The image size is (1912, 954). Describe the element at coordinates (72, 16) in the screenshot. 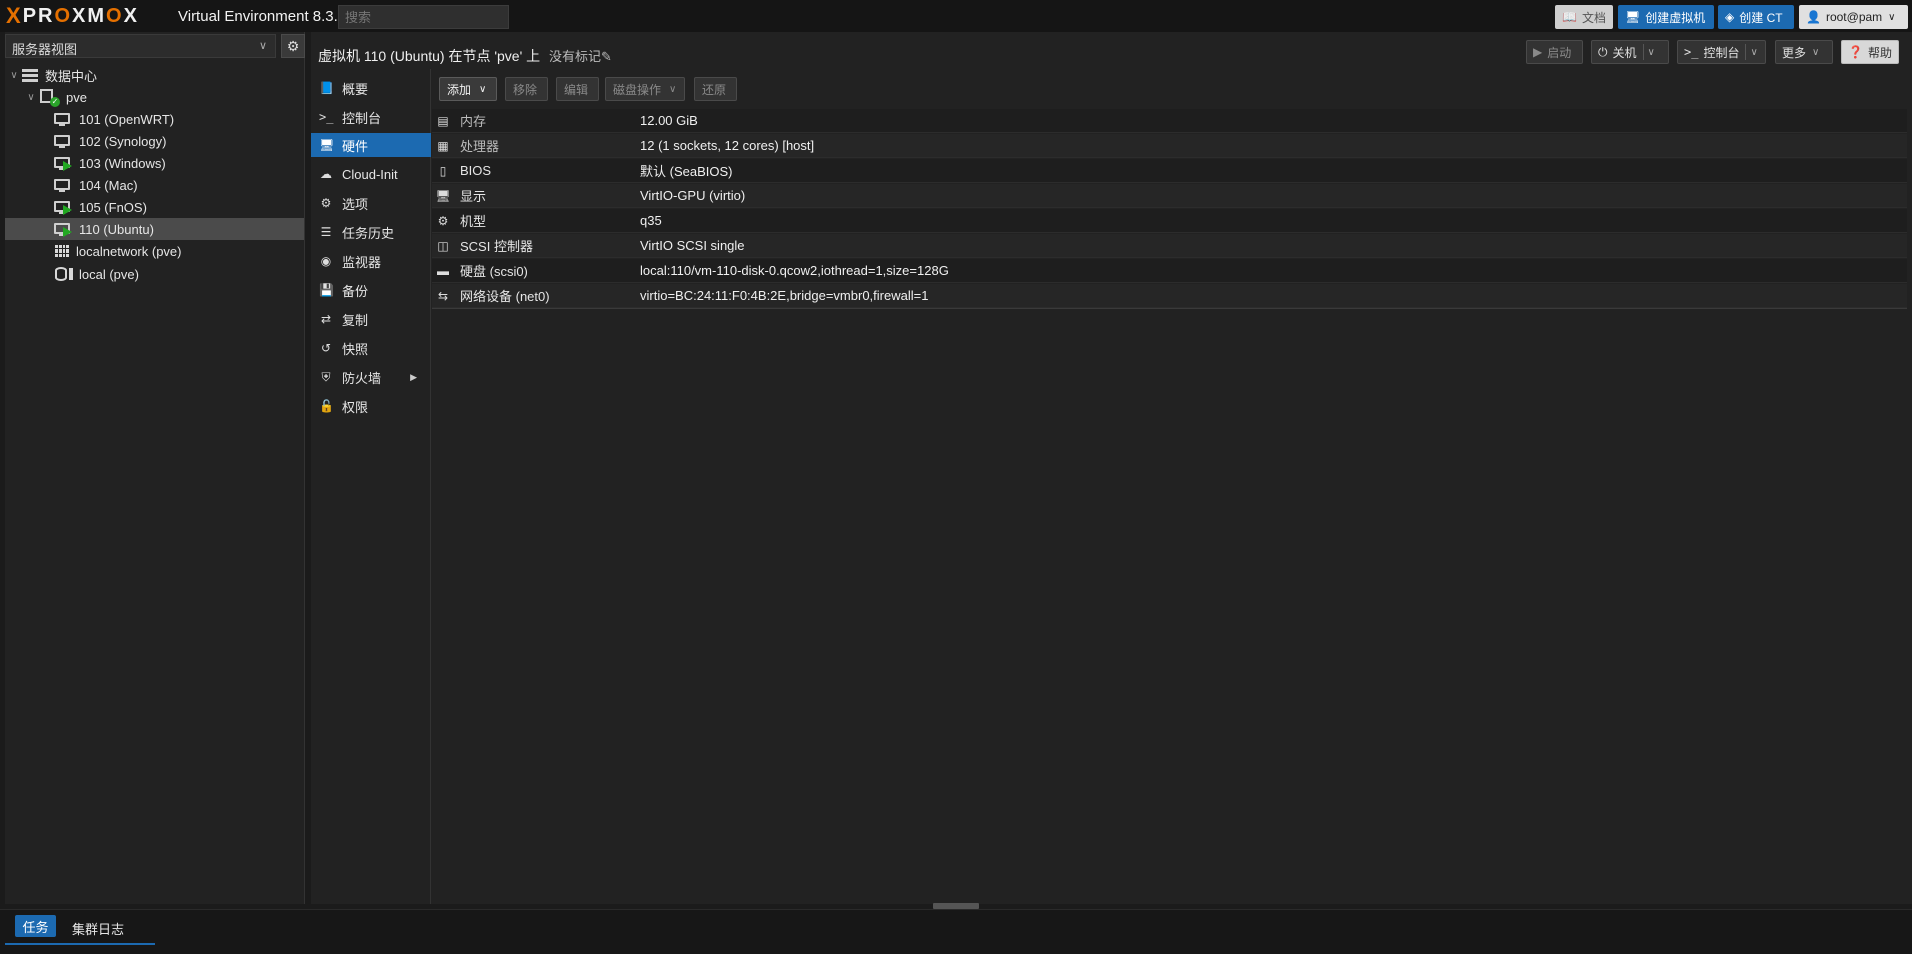

I see `proxmox-logo: X PROXMOX` at that location.